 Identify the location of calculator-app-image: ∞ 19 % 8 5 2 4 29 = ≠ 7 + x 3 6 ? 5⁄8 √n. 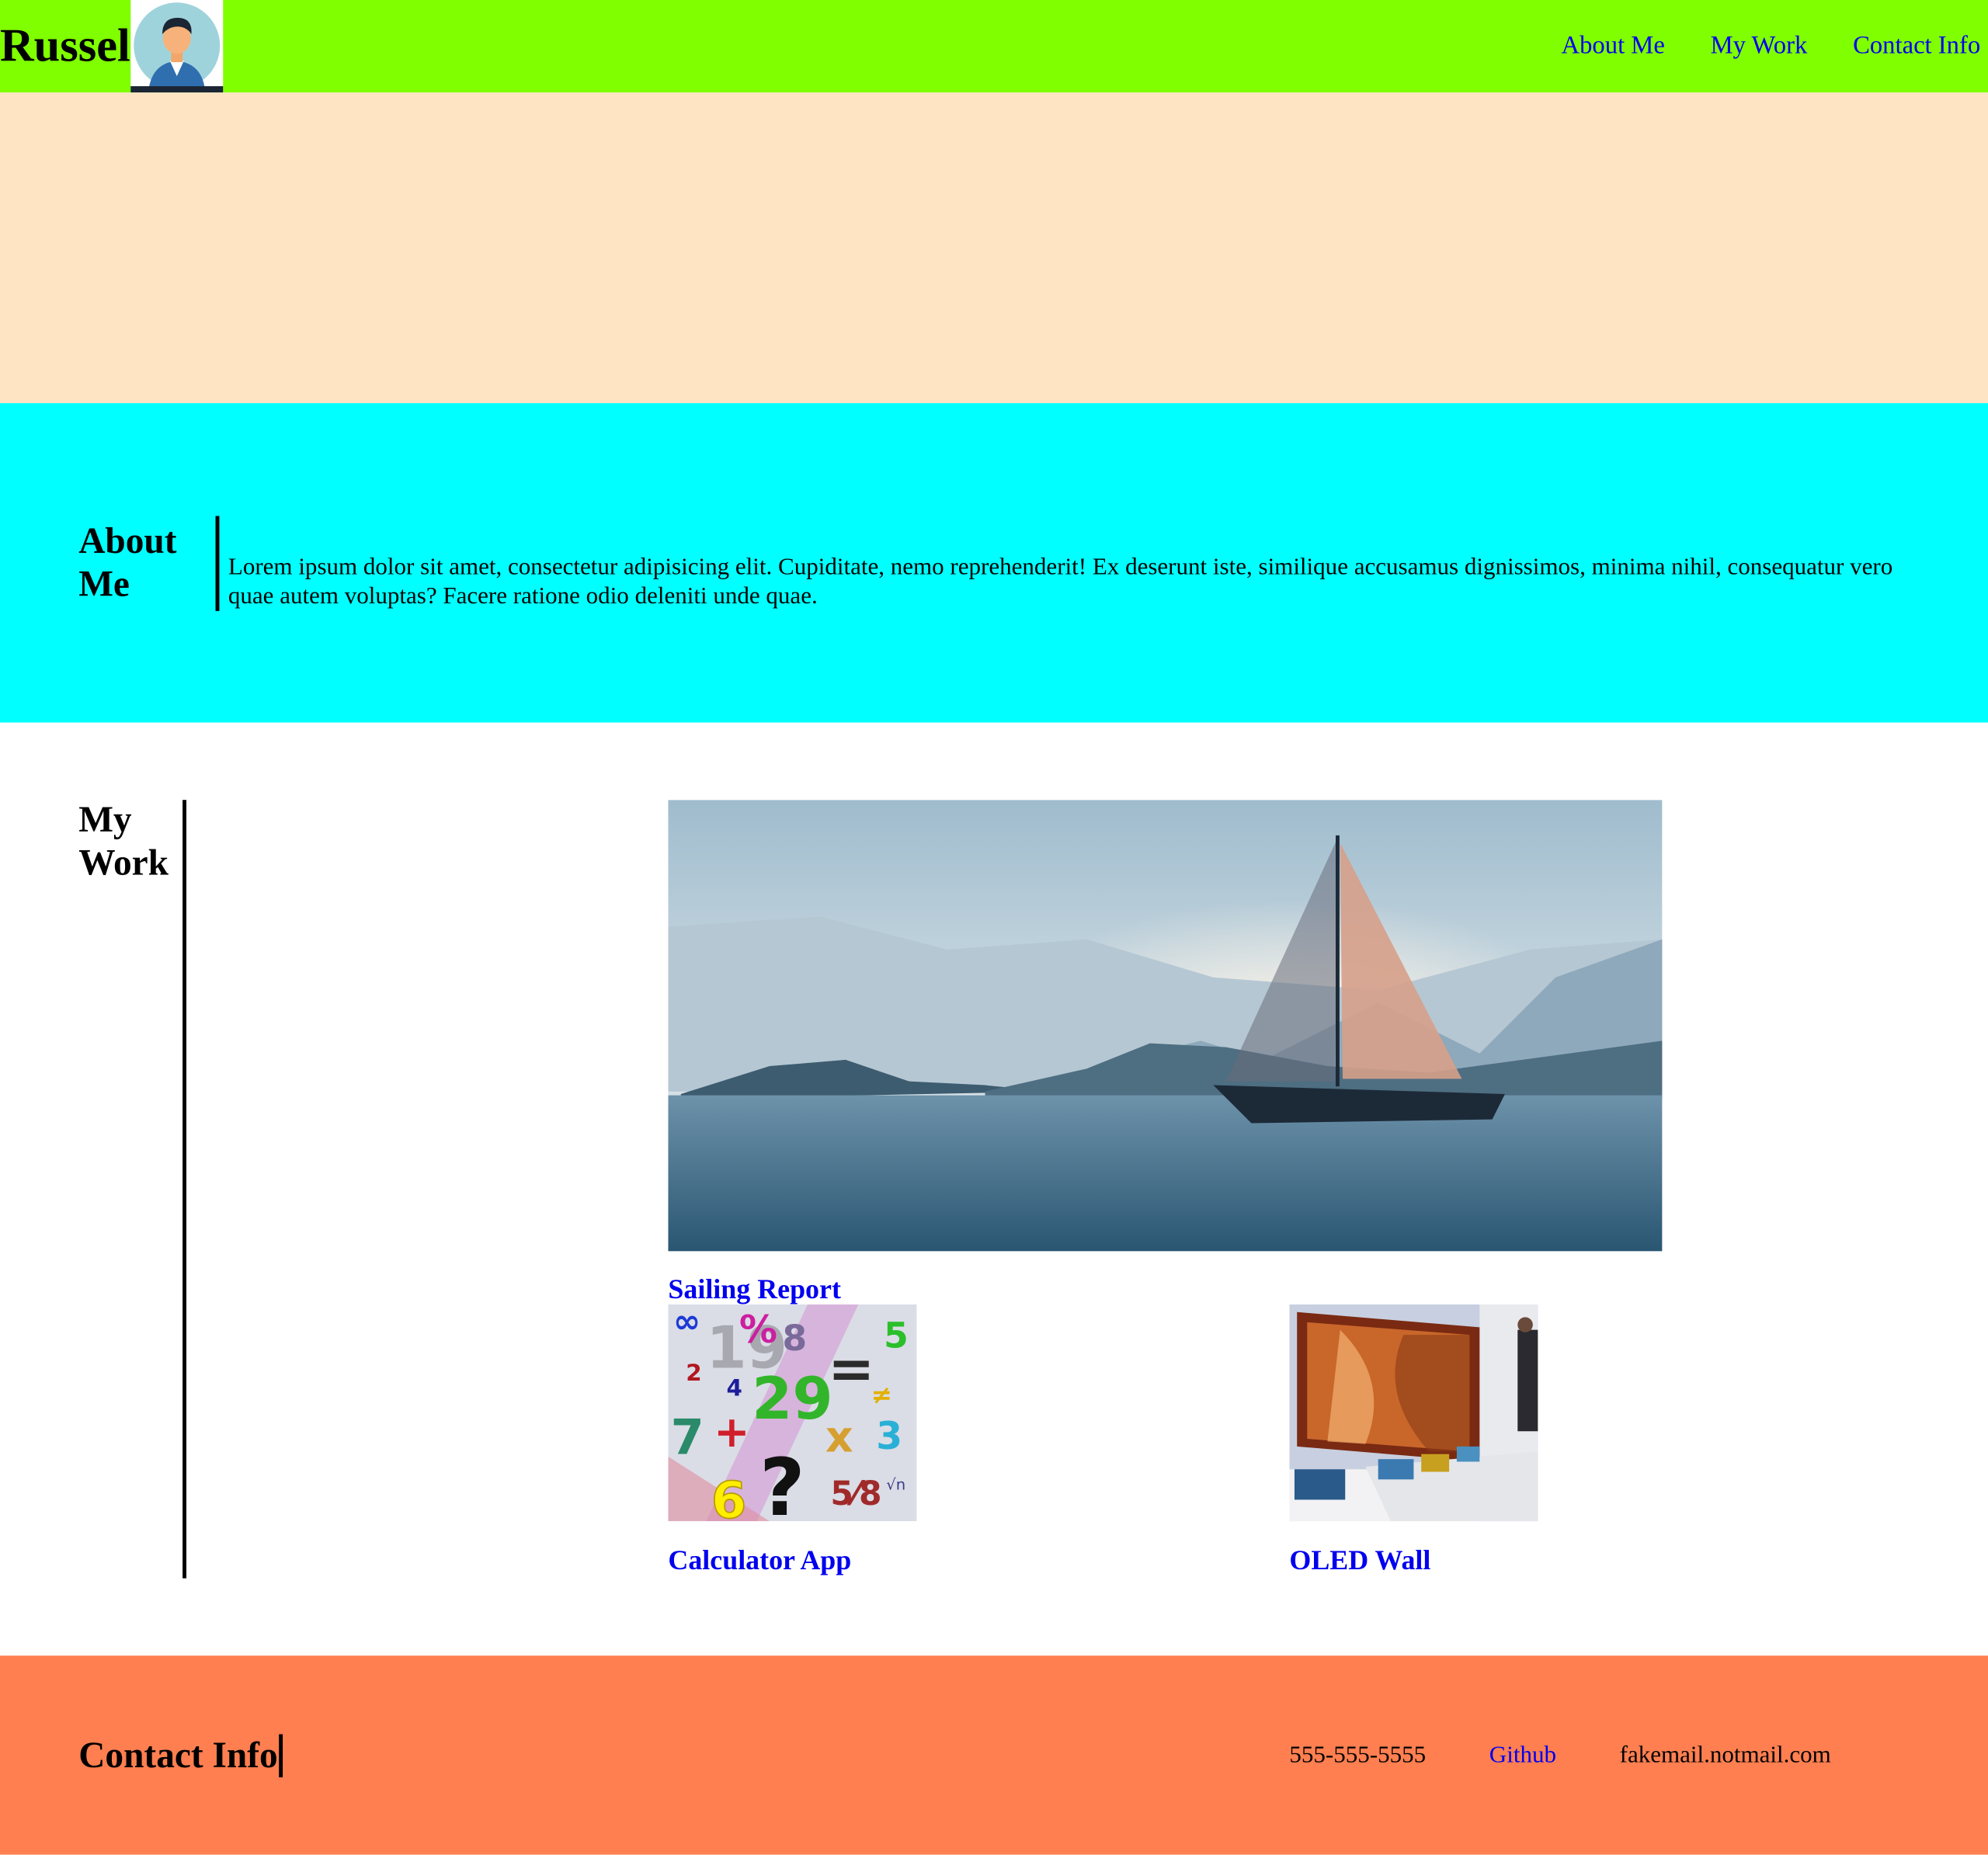
(793, 1413).